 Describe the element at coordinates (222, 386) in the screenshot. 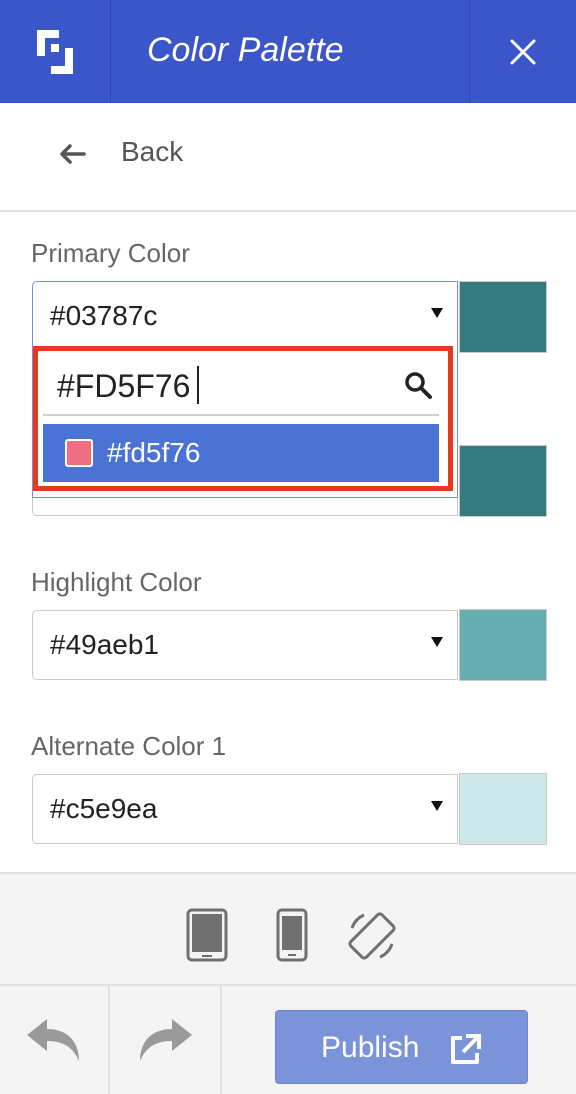

I see `color-search-input` at that location.